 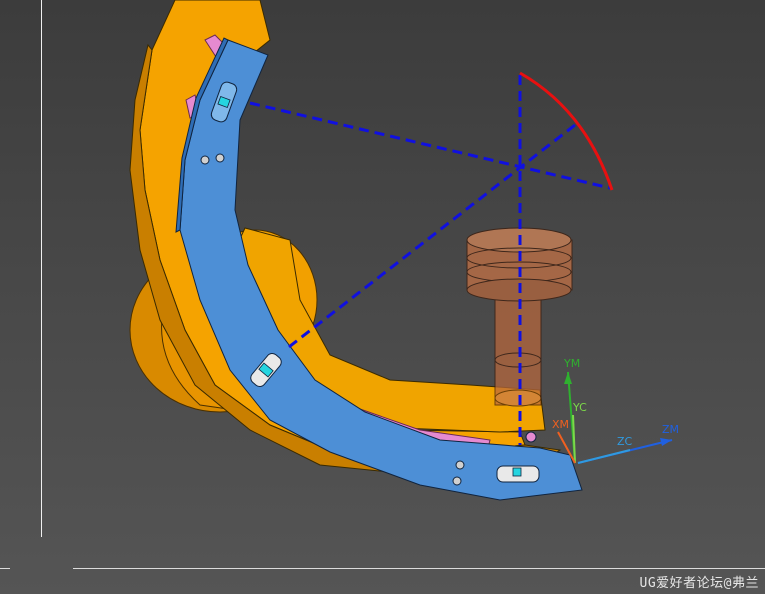 What do you see at coordinates (41, 268) in the screenshot?
I see `viewport-frame-left` at bounding box center [41, 268].